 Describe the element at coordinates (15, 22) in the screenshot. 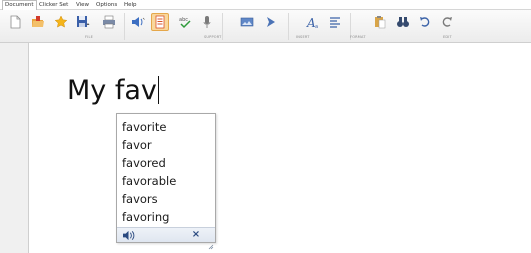

I see `new-document-icon` at that location.